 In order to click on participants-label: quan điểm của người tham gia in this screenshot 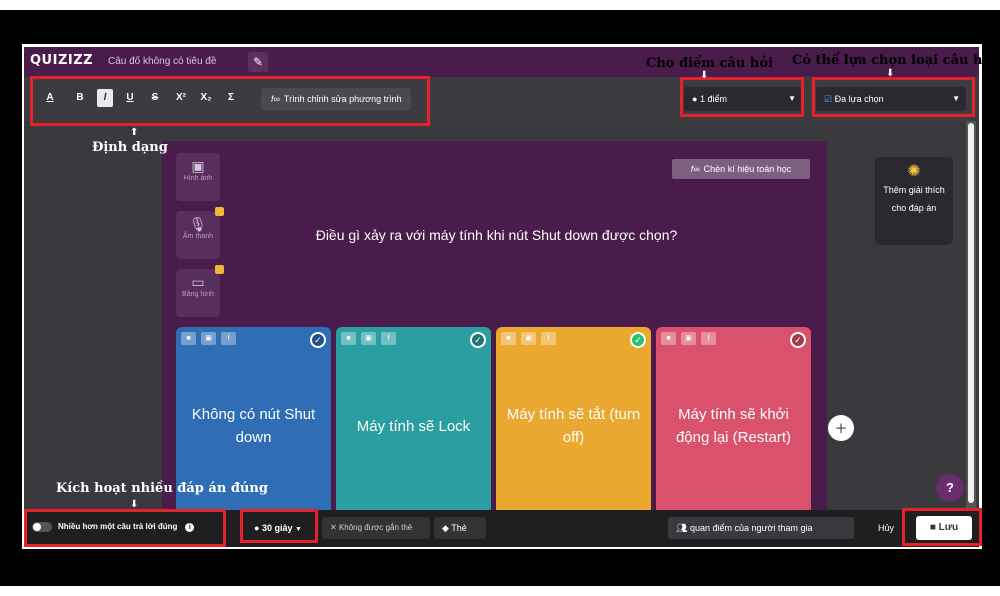, I will do `click(751, 528)`.